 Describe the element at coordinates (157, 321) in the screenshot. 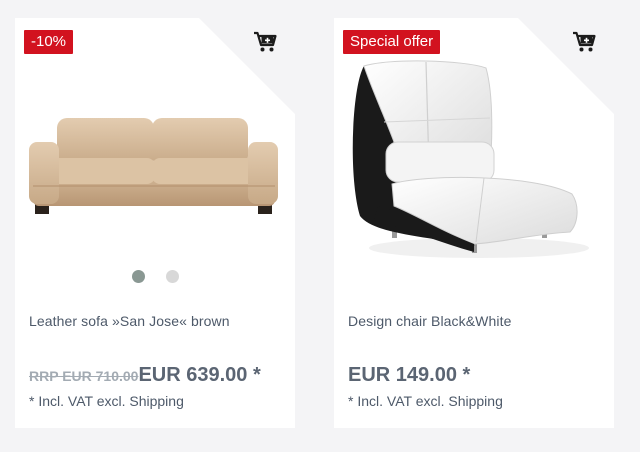

I see `product-title: Leather sofa »San Jose« brown` at that location.